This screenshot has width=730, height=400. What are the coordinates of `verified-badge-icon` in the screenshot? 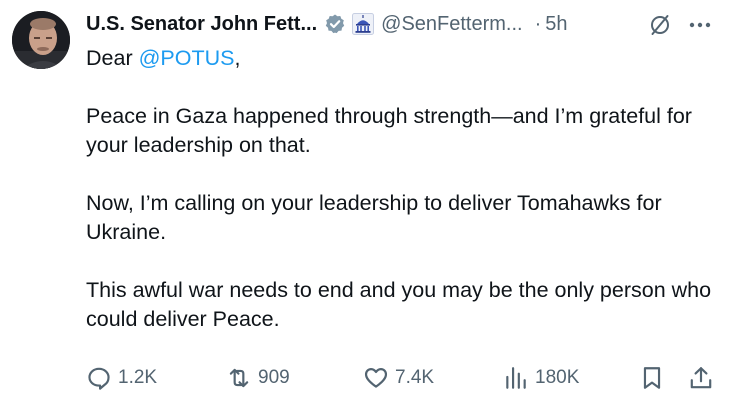 It's located at (335, 24).